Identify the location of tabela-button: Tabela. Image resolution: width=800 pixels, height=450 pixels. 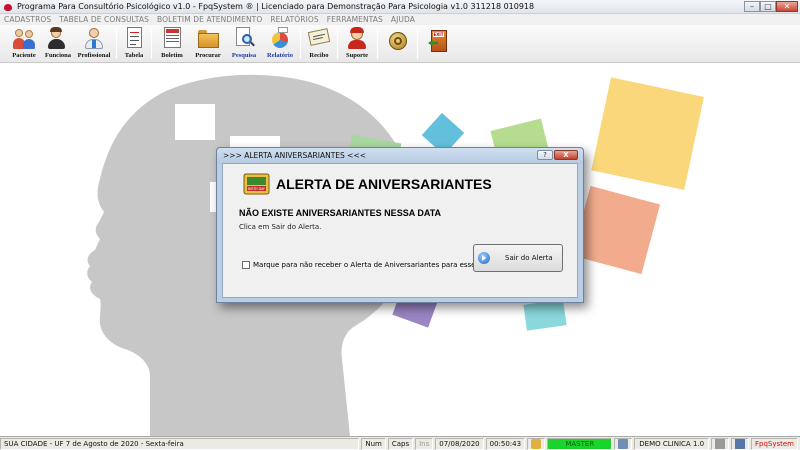
(134, 43).